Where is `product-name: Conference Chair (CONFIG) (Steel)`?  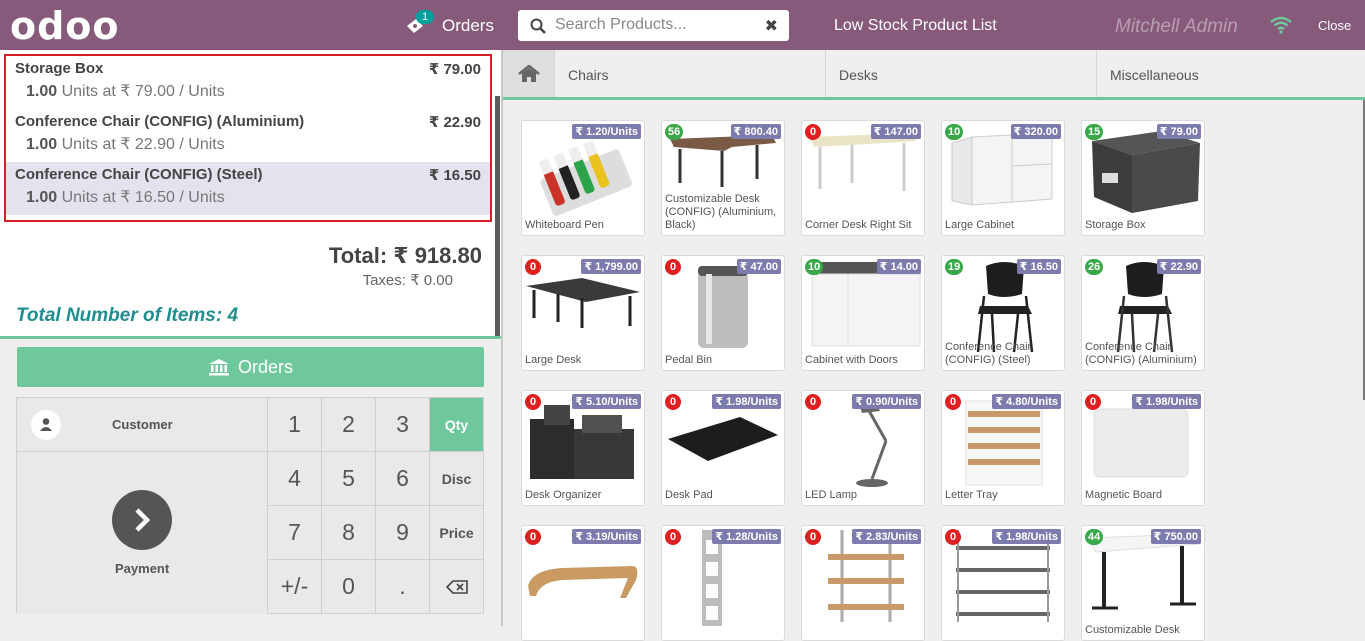 product-name: Conference Chair (CONFIG) (Steel) is located at coordinates (988, 353).